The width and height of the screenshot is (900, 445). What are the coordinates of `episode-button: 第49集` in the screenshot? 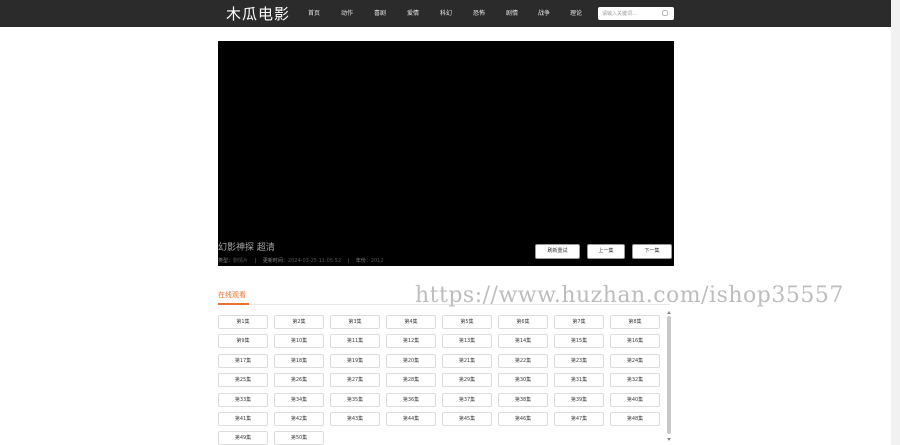 It's located at (243, 438).